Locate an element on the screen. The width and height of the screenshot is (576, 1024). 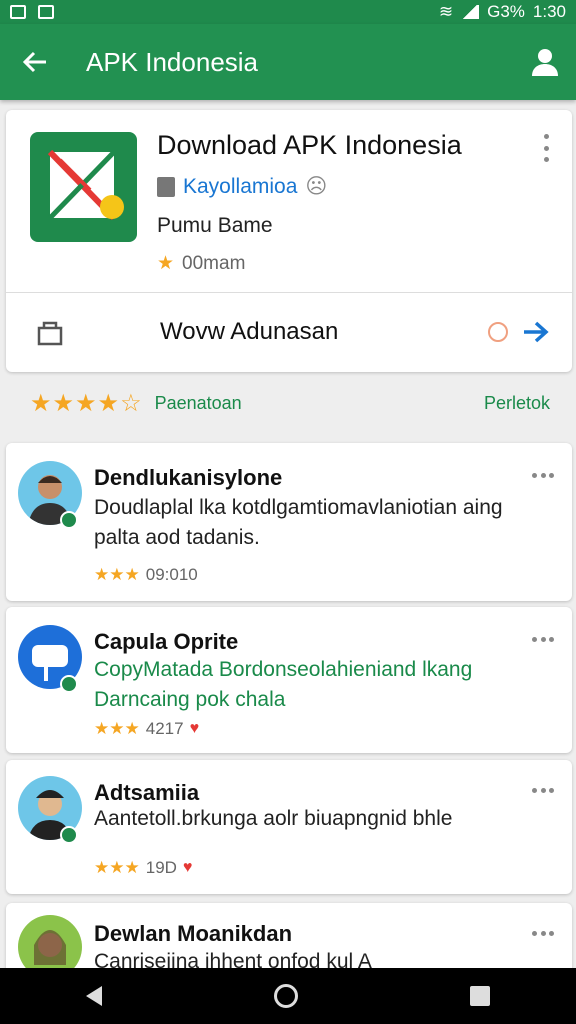
app-rating: ★ 00mam is located at coordinates (201, 263).